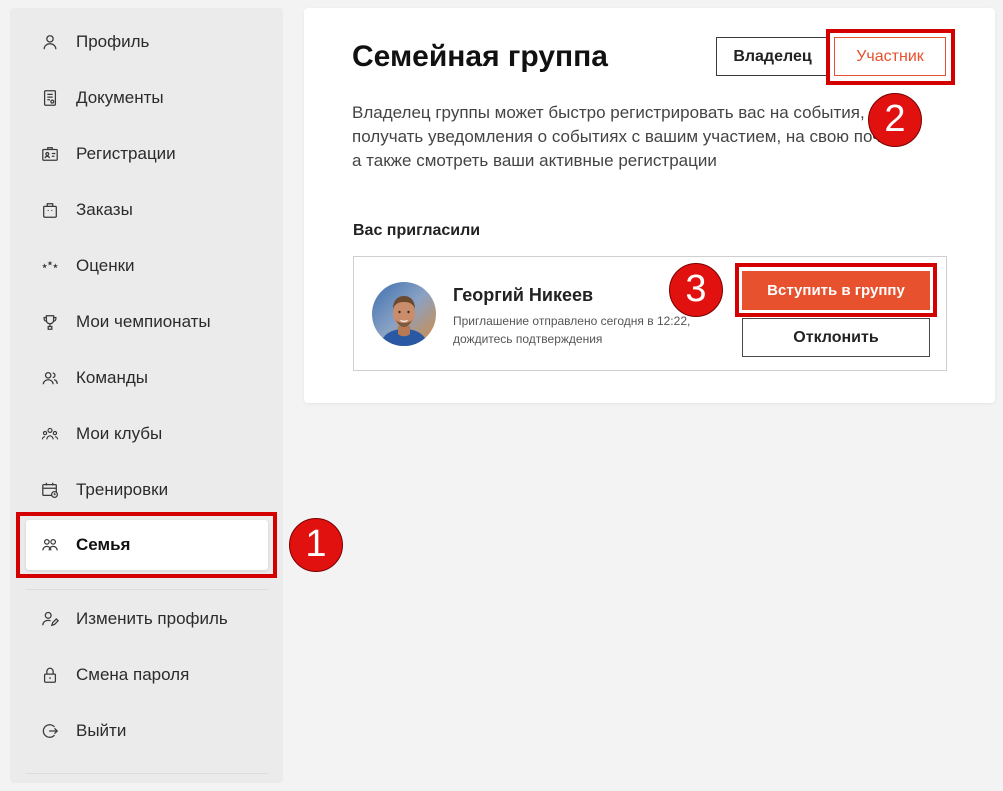  Describe the element at coordinates (523, 295) in the screenshot. I see `inviter-name: Георгий Никеев` at that location.